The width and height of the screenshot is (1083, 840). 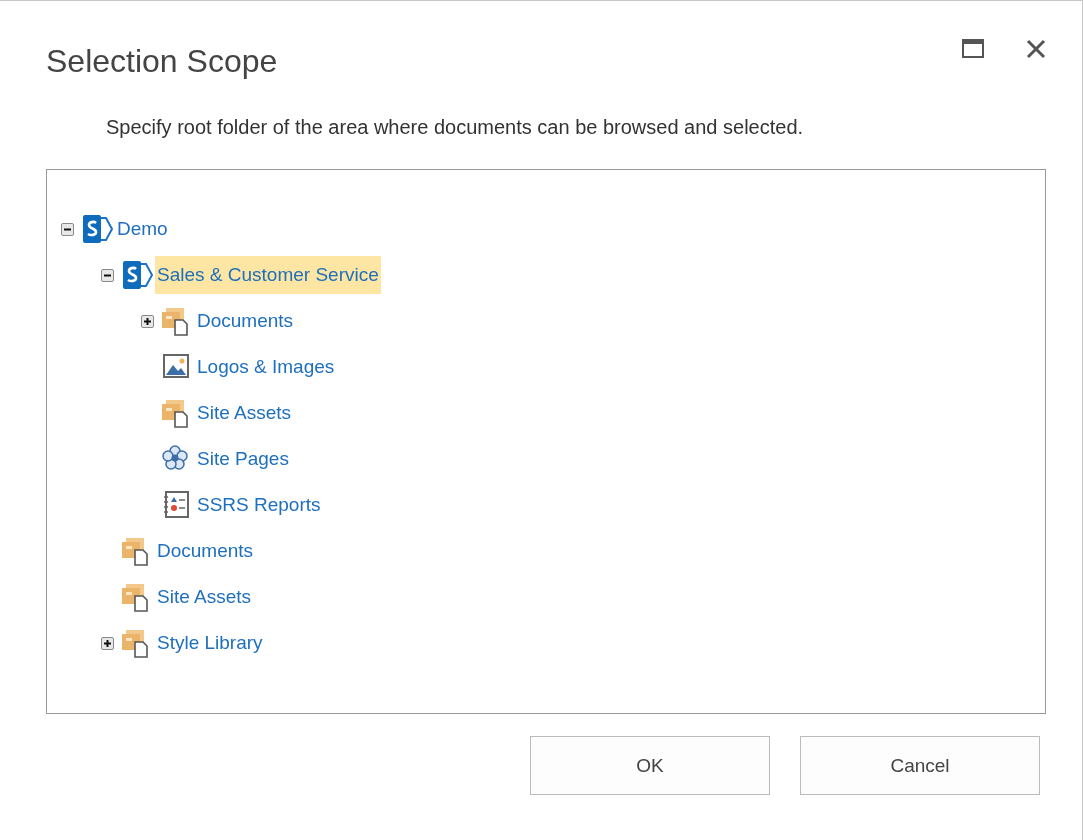 I want to click on ok-button: OK, so click(x=650, y=765).